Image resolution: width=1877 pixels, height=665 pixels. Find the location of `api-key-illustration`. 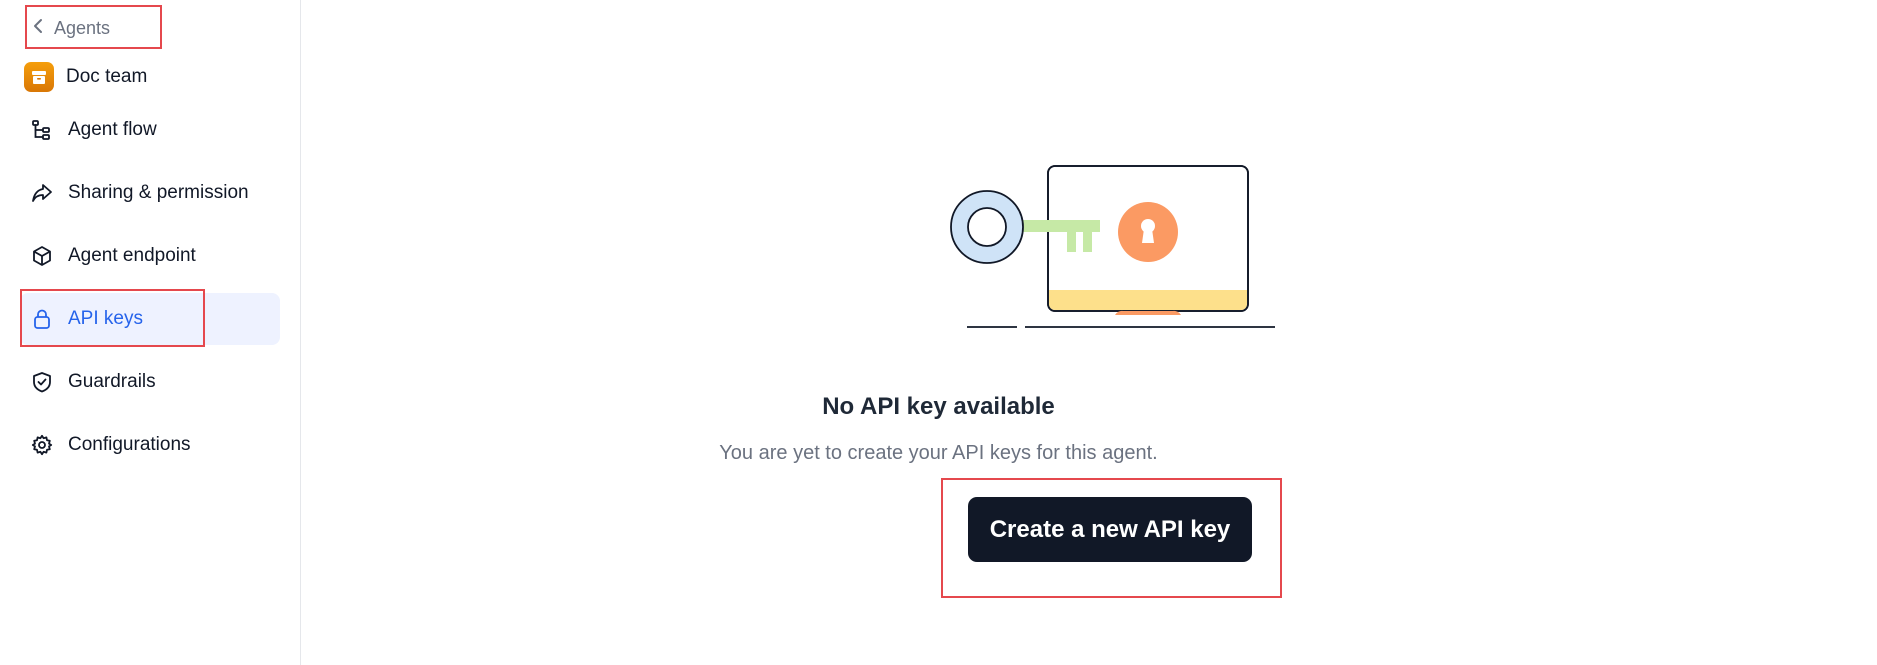

api-key-illustration is located at coordinates (1112, 246).